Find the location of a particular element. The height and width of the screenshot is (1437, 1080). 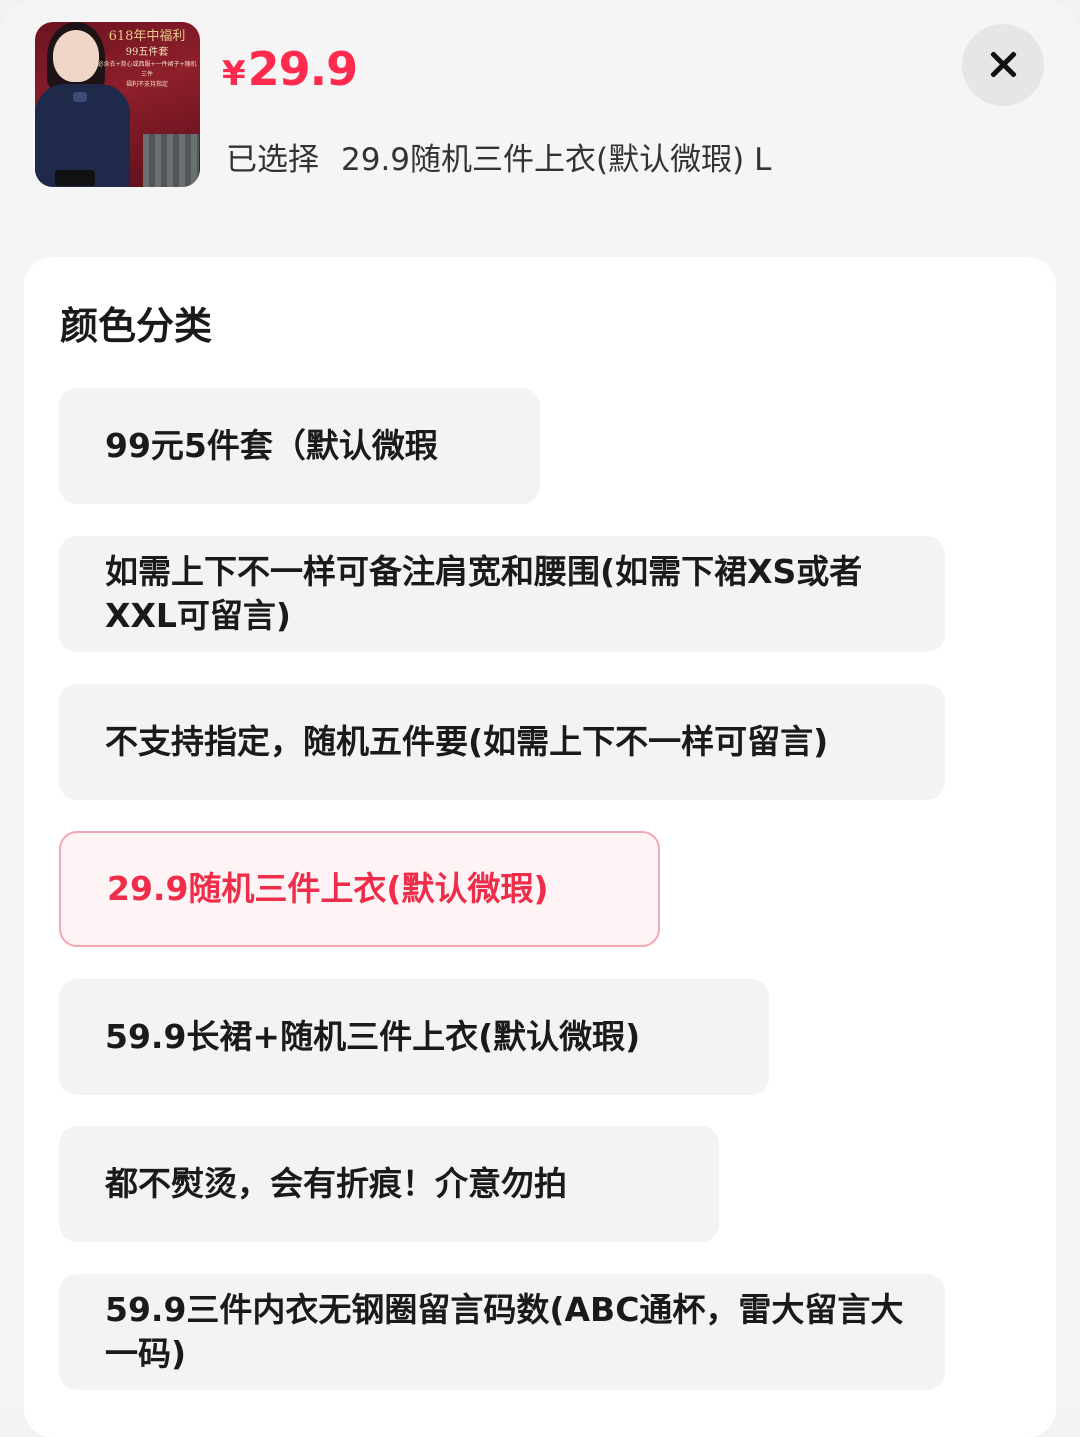

option-5: 都不熨烫，会有折痕！介意勿拍 is located at coordinates (389, 1184).